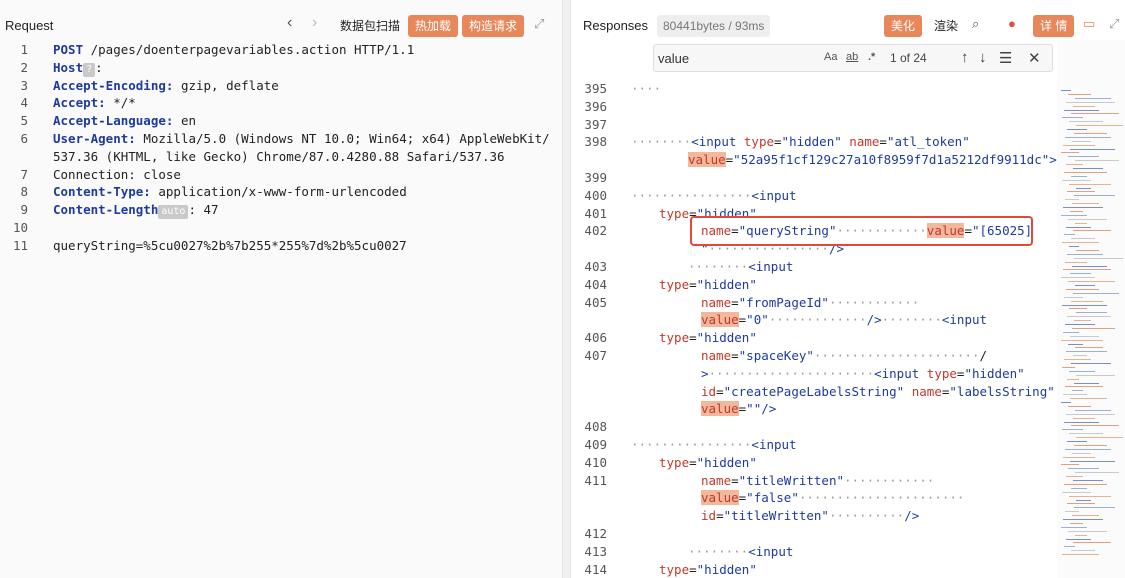 The image size is (1125, 578). What do you see at coordinates (1034, 58) in the screenshot?
I see `close-icon: ✕` at bounding box center [1034, 58].